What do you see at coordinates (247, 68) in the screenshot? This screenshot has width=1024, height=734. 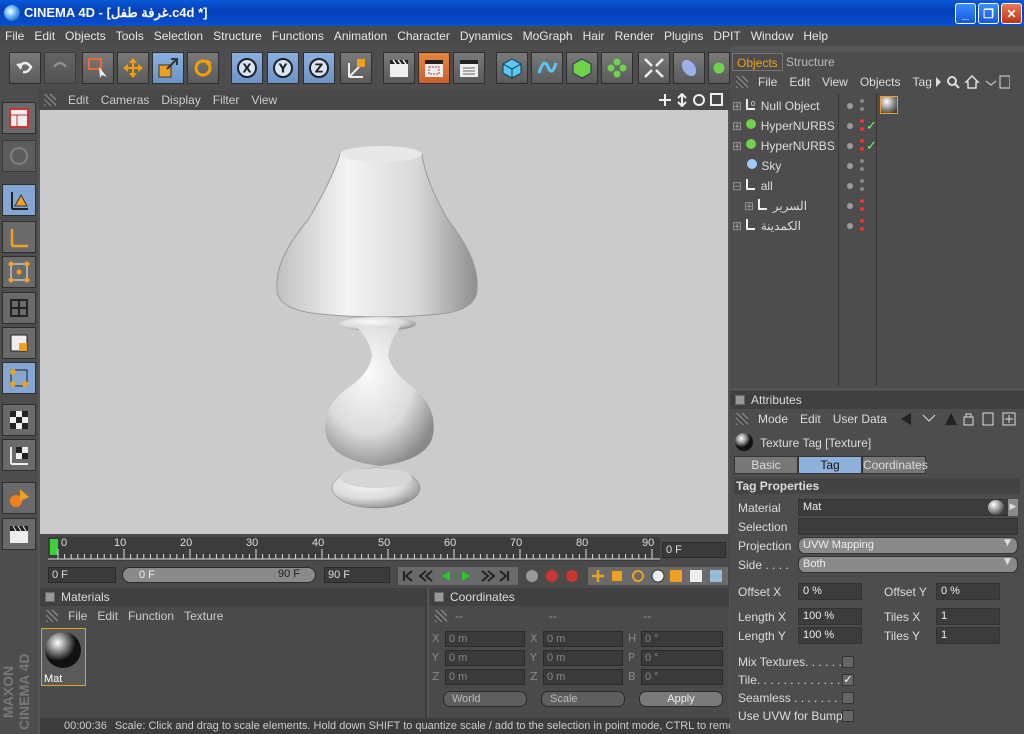 I see `x-axis-button: X` at bounding box center [247, 68].